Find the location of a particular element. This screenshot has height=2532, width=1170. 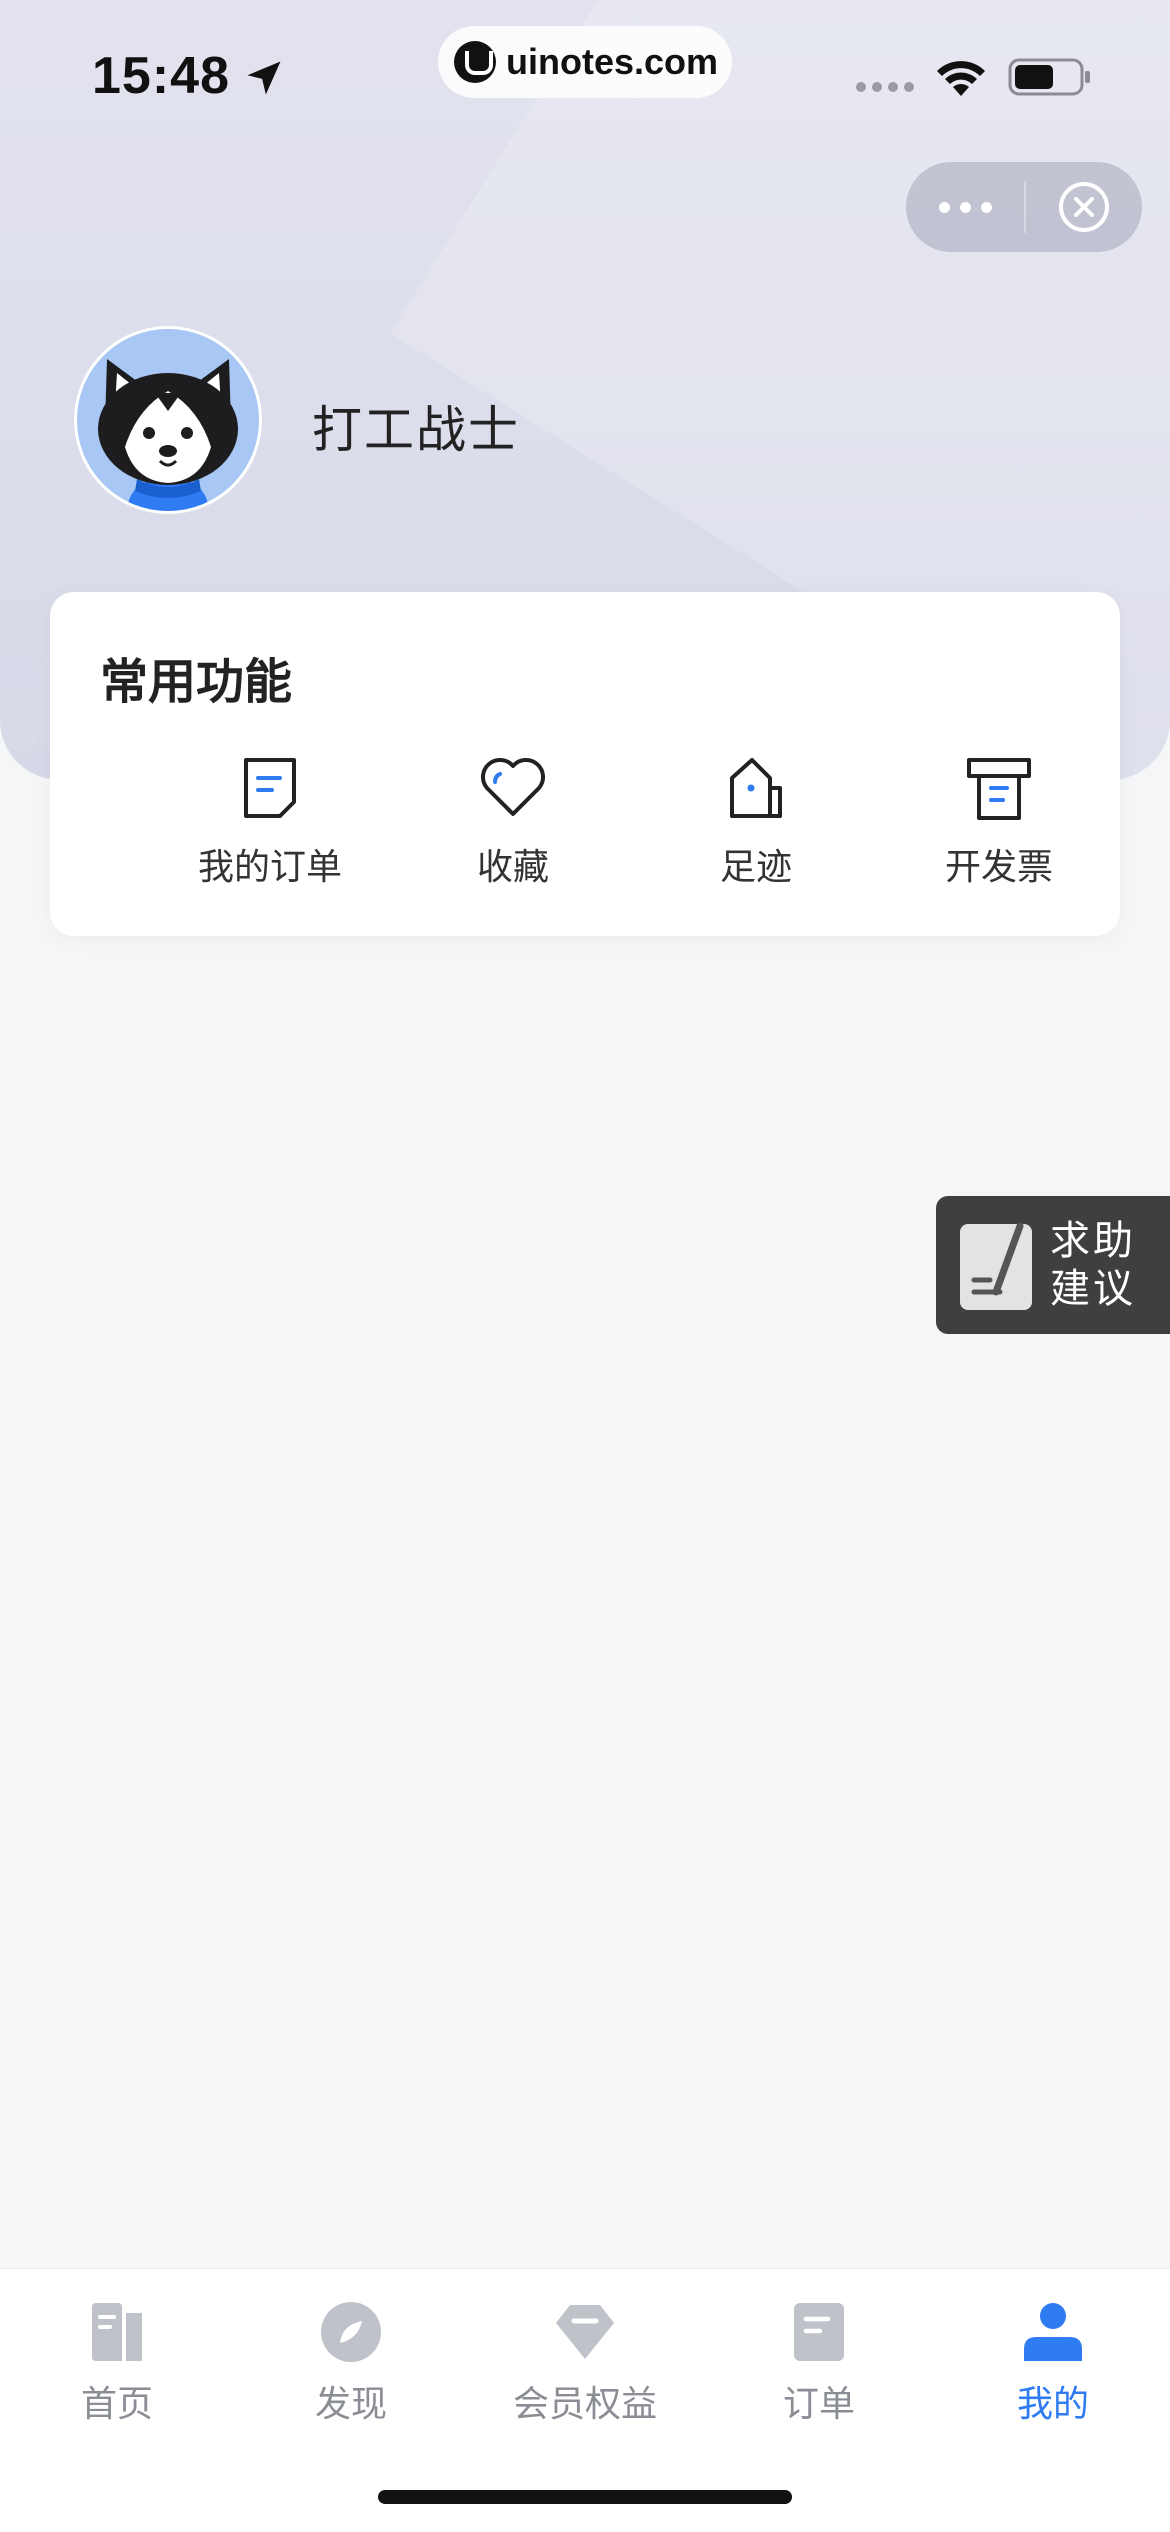

home-indicator is located at coordinates (585, 2497).